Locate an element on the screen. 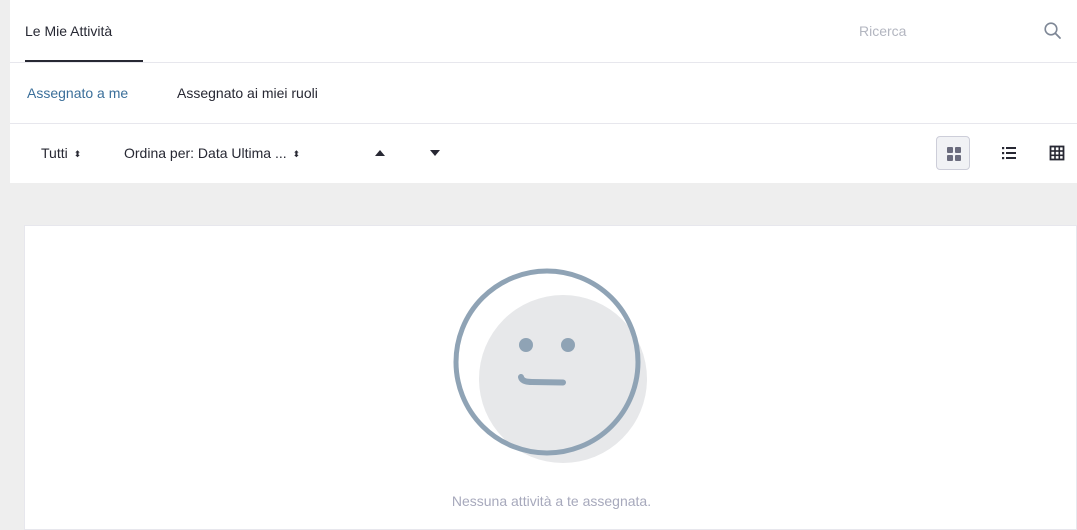 The height and width of the screenshot is (530, 1077). filter-dropdown: Tutti ⬍ is located at coordinates (61, 153).